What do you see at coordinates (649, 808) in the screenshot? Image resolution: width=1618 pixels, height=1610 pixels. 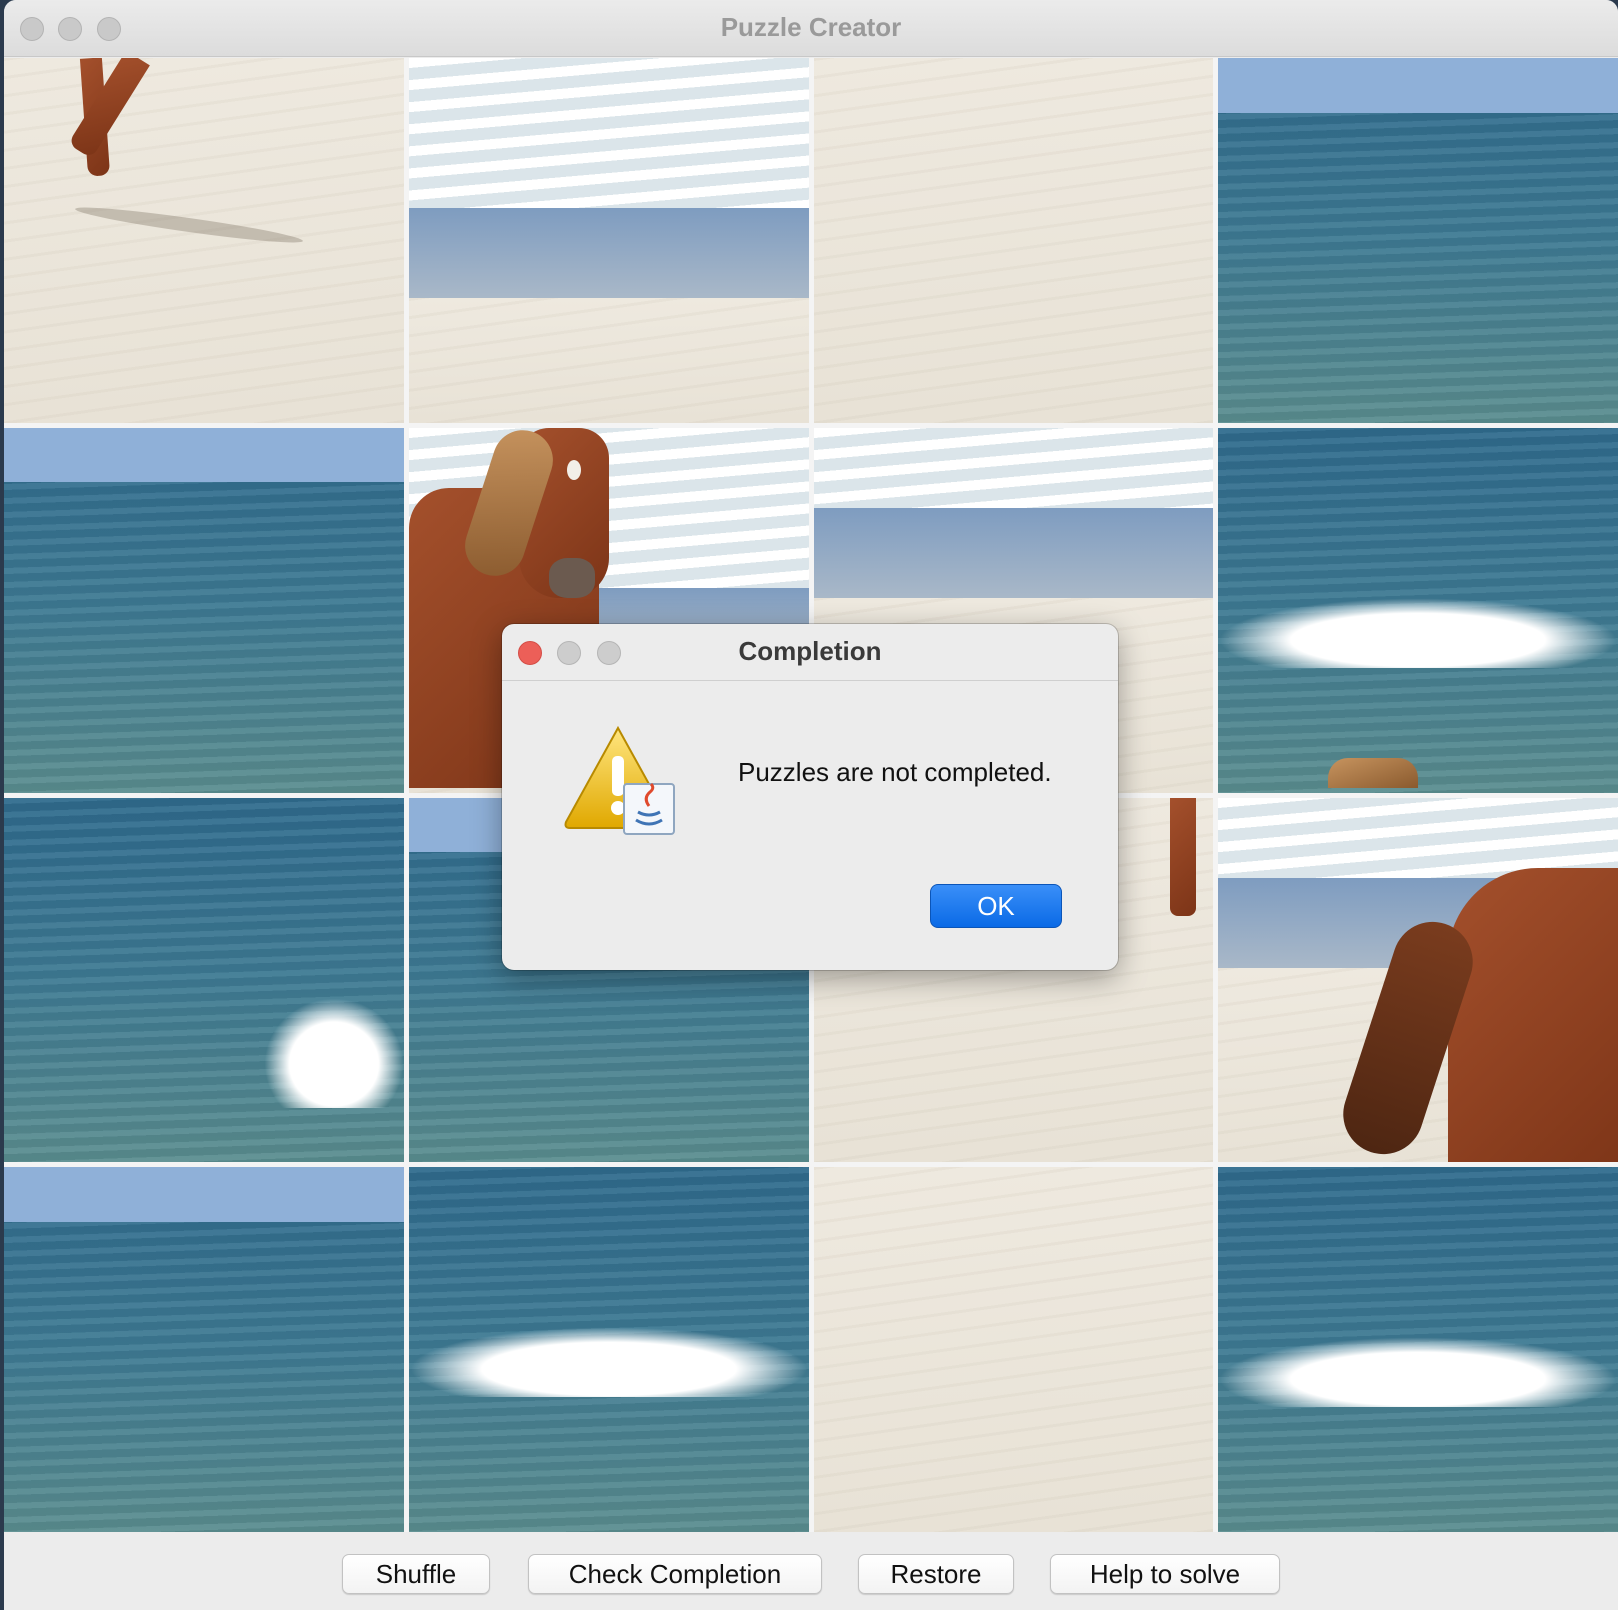 I see `java-badge-icon` at bounding box center [649, 808].